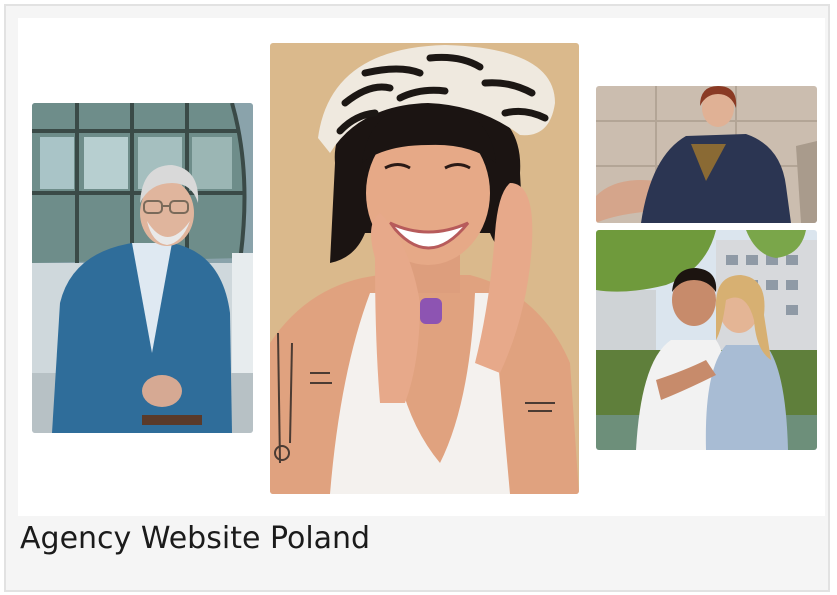 Image resolution: width=837 pixels, height=595 pixels. What do you see at coordinates (142, 268) in the screenshot?
I see `man-in-blue-suit-photo` at bounding box center [142, 268].